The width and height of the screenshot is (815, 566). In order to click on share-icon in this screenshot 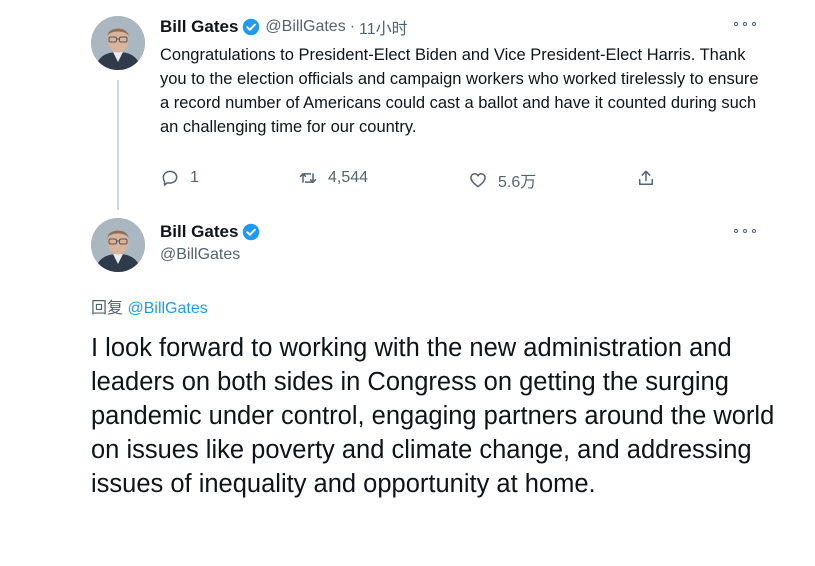, I will do `click(646, 177)`.